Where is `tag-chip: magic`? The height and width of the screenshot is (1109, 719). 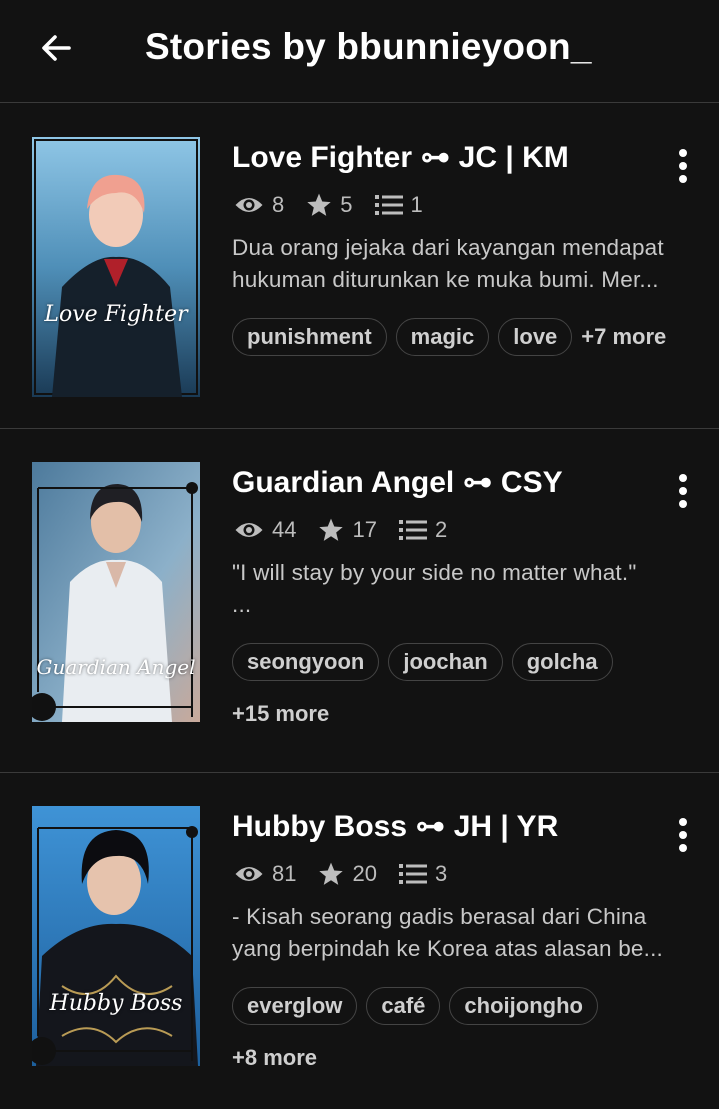
tag-chip: magic is located at coordinates (442, 337).